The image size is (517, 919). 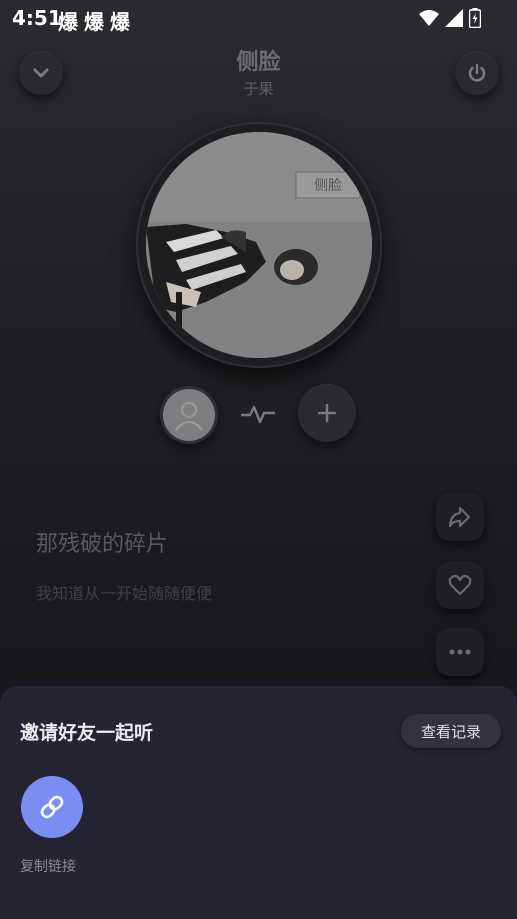 I want to click on status-icons, so click(x=450, y=18).